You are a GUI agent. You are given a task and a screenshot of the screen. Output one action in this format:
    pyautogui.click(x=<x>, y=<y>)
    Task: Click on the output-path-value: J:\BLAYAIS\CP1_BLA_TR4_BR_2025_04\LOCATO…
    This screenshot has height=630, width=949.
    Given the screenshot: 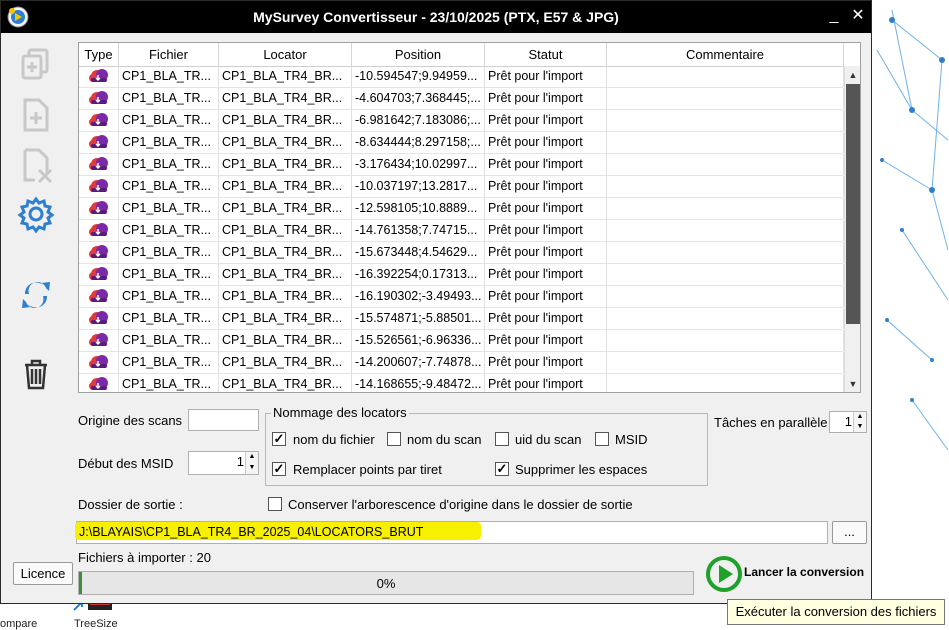 What is the action you would take?
    pyautogui.click(x=251, y=532)
    